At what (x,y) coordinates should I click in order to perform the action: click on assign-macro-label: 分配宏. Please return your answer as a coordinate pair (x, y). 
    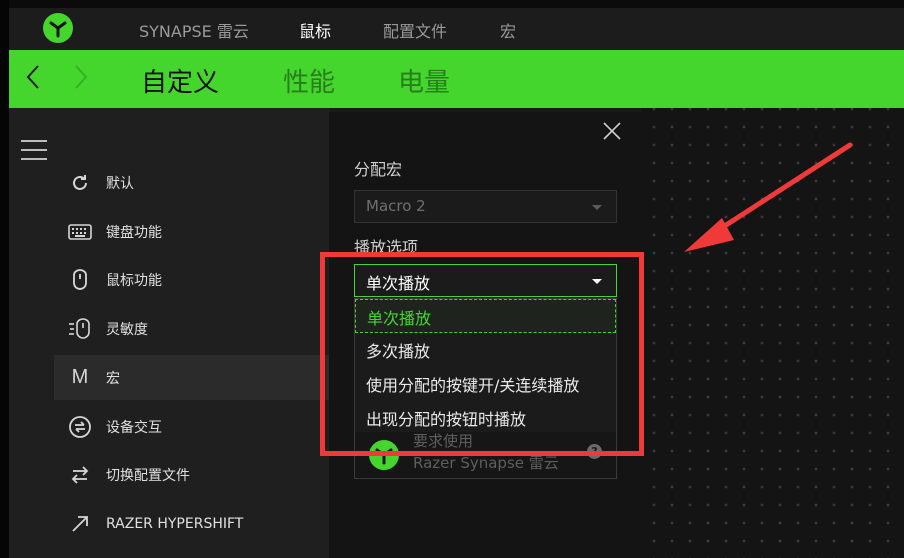
    Looking at the image, I should click on (378, 169).